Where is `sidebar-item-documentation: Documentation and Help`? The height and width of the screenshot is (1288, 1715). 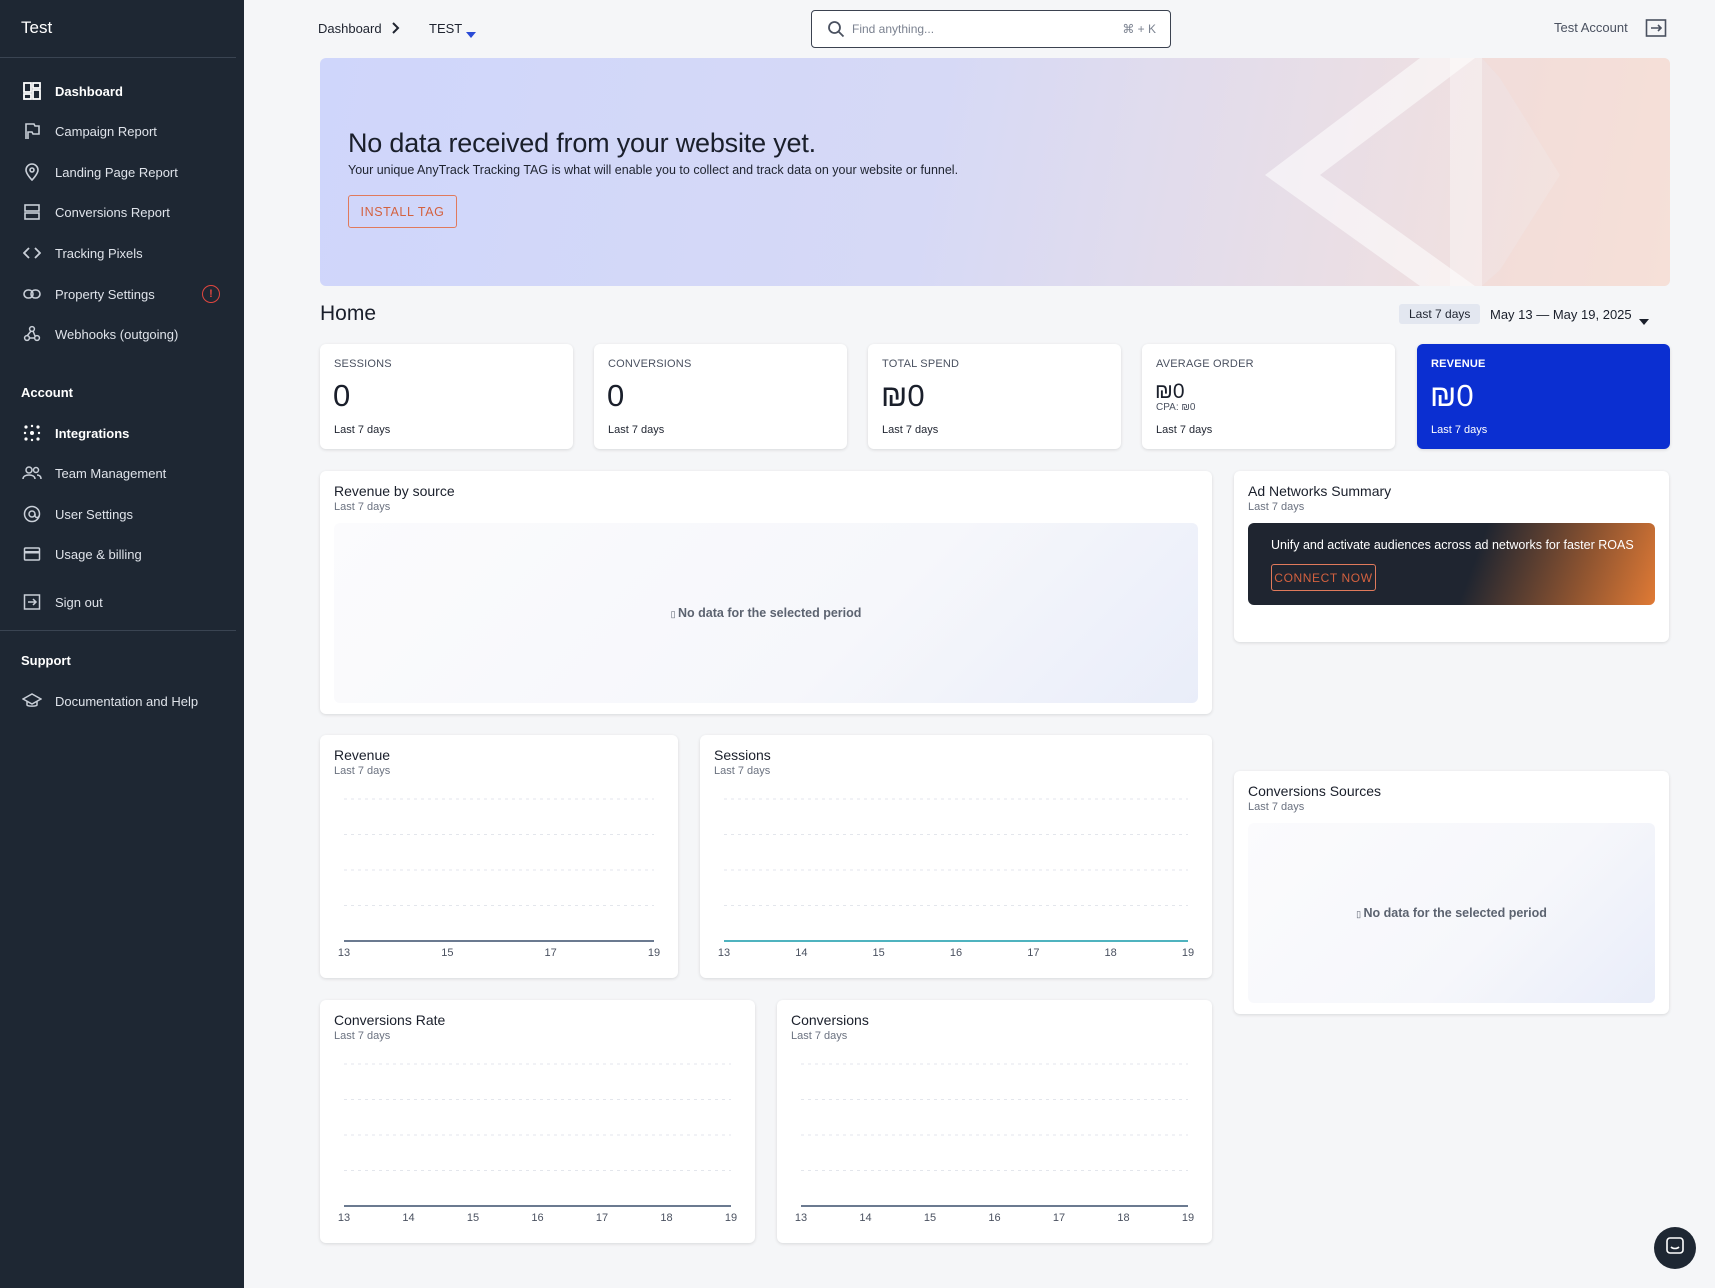
sidebar-item-documentation: Documentation and Help is located at coordinates (122, 701).